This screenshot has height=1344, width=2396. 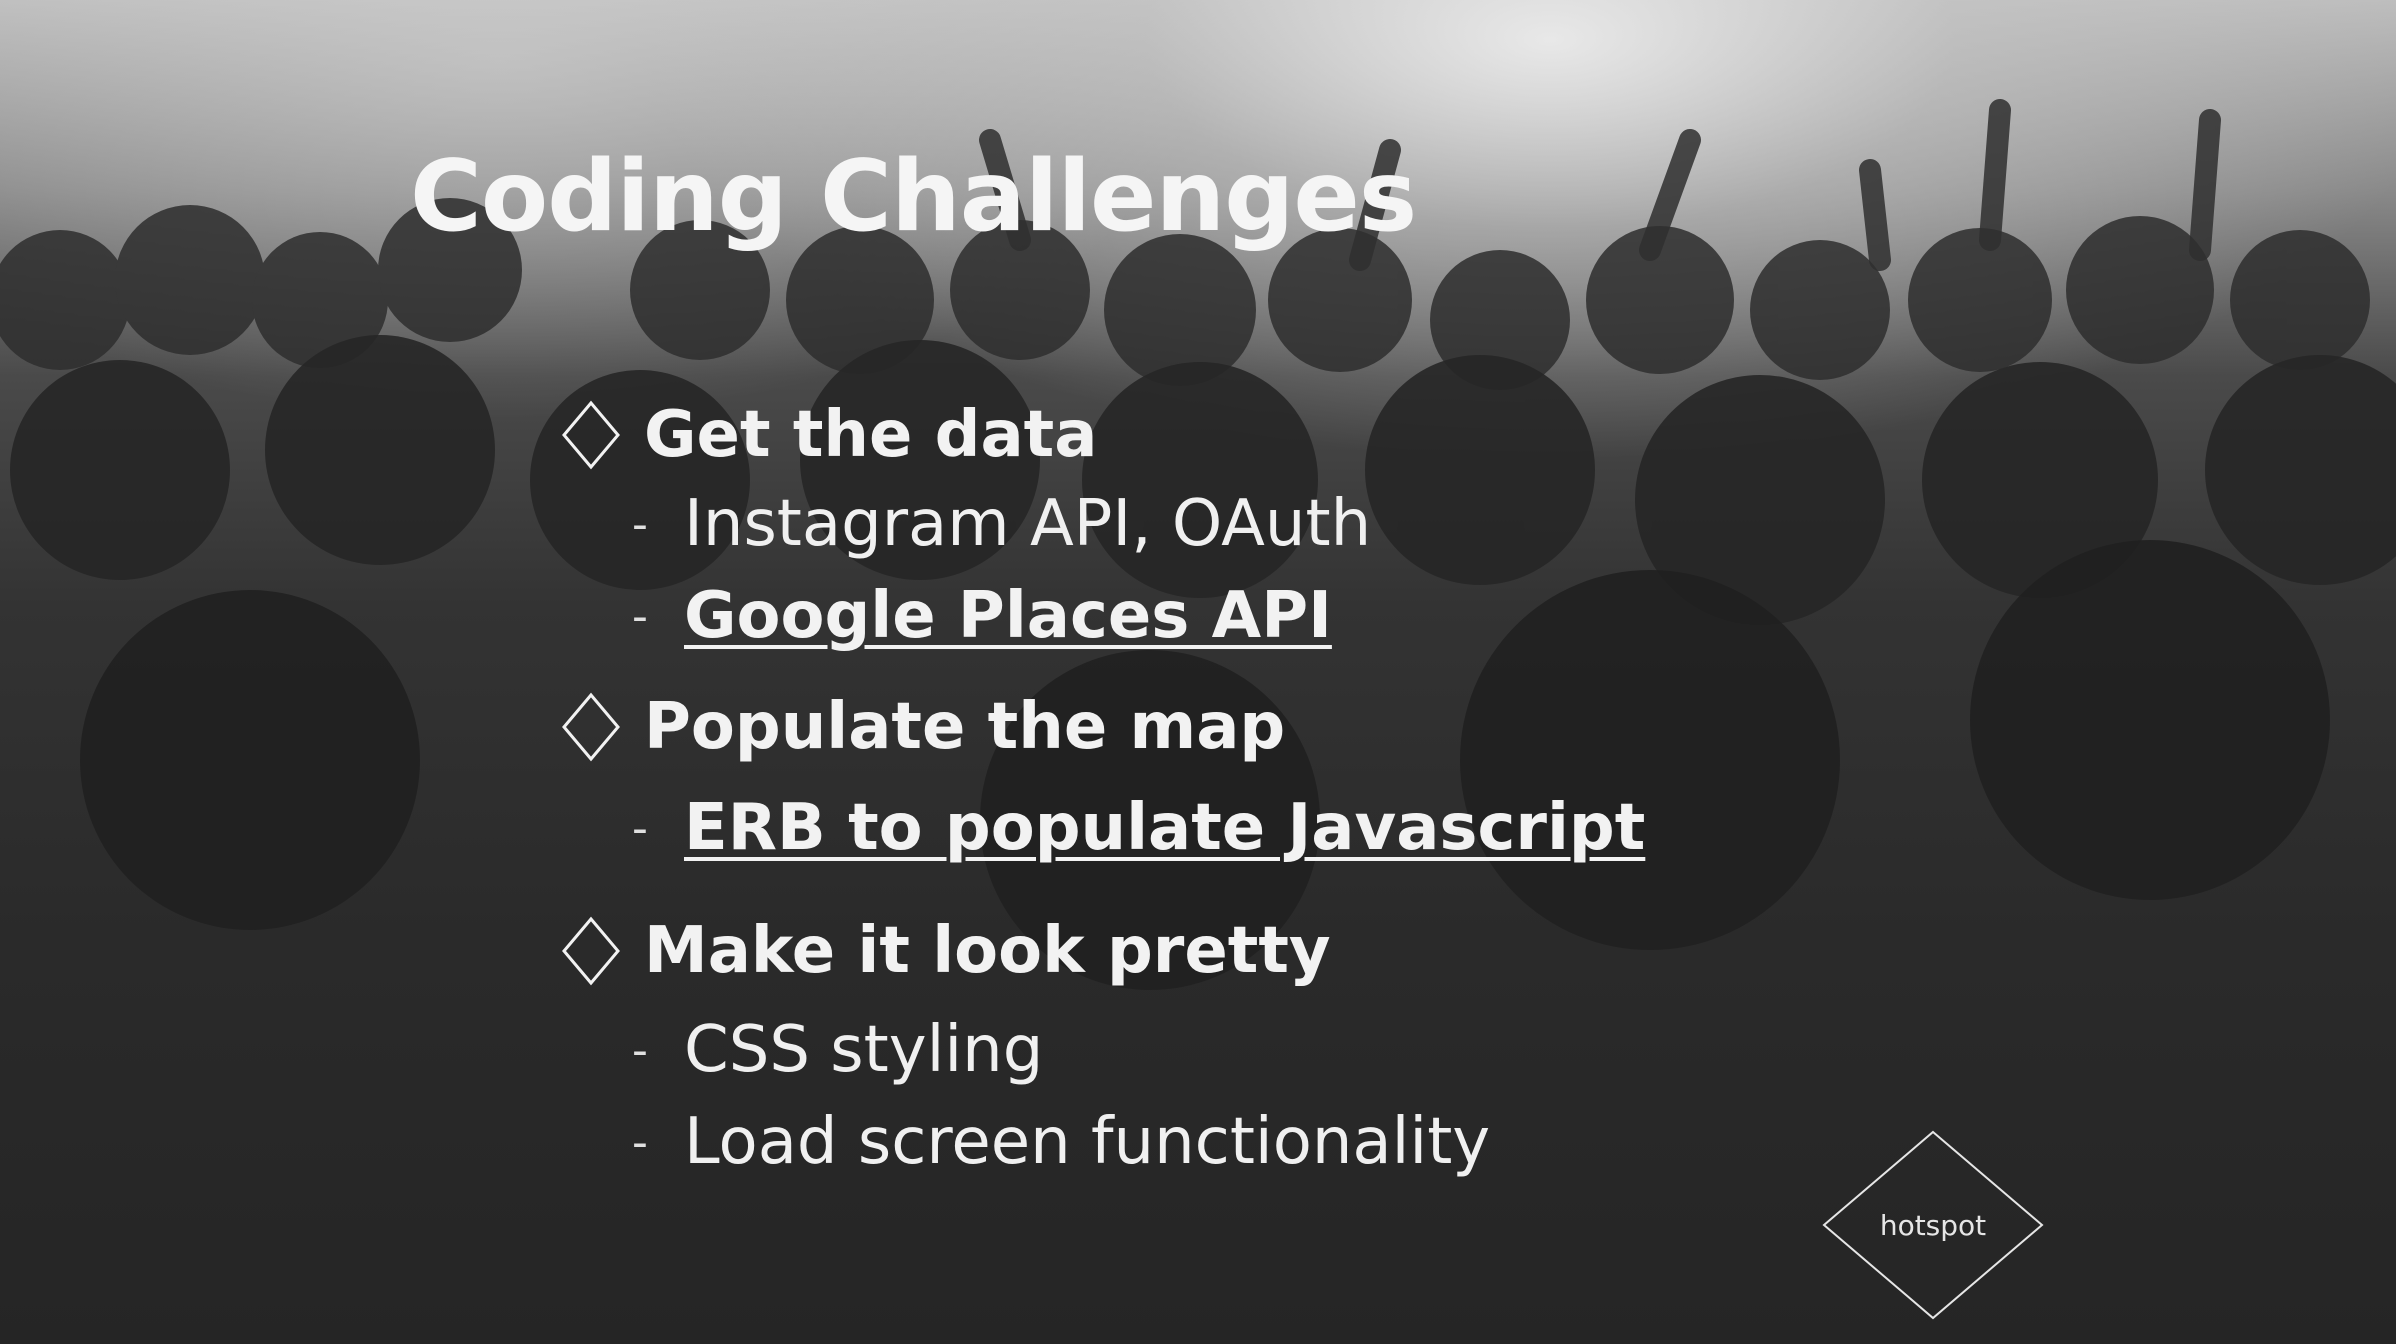 I want to click on sub-item-google-places: - Google Places API, so click(x=982, y=616).